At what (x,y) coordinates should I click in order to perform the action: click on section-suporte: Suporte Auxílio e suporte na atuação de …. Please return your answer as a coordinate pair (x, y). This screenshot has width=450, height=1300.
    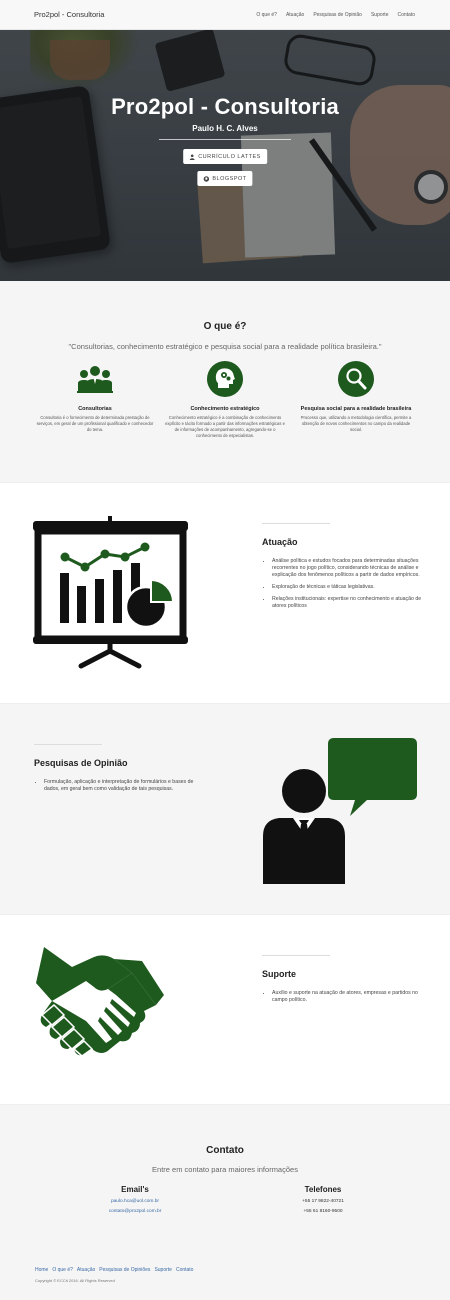
    Looking at the image, I should click on (225, 1009).